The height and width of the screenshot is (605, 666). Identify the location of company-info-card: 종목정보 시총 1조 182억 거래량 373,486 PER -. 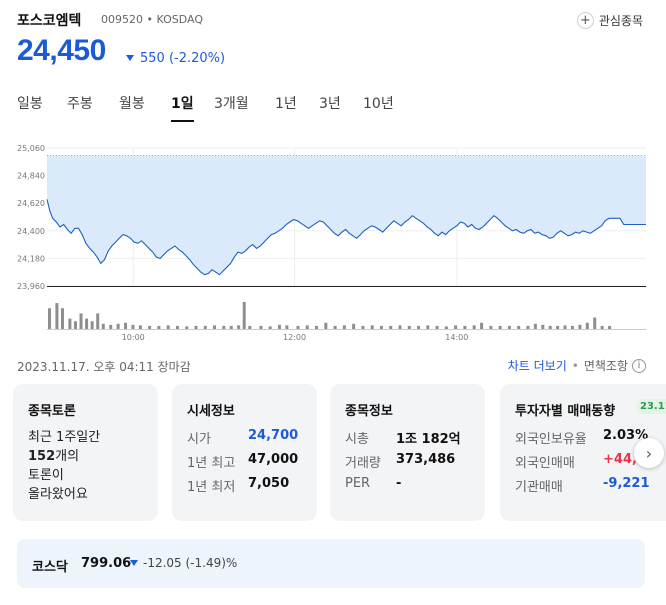
(407, 452).